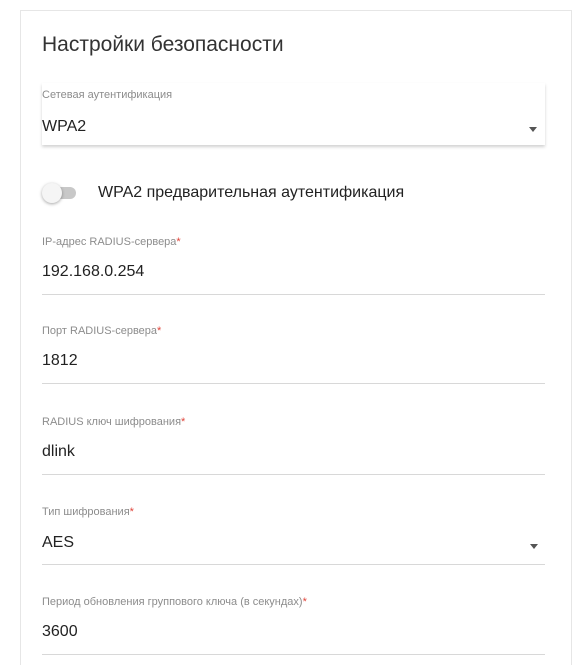  I want to click on preauth-toggle, so click(60, 193).